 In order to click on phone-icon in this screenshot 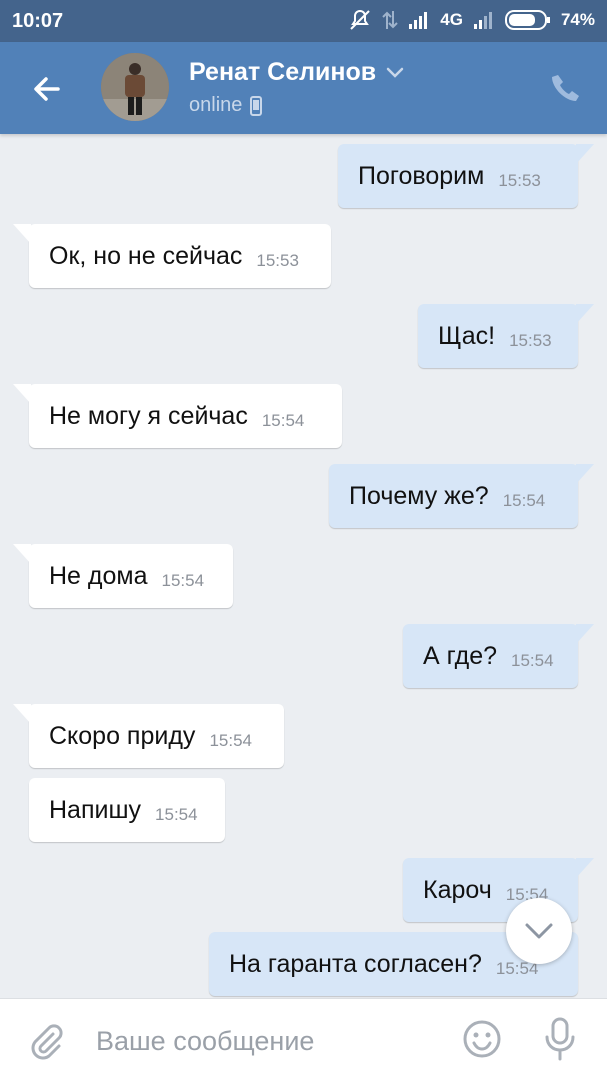, I will do `click(566, 89)`.